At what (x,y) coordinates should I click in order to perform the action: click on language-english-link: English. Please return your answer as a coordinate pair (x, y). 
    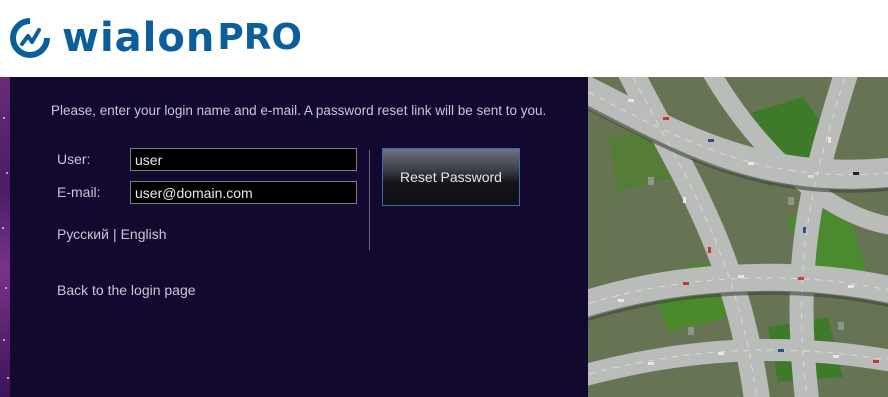
    Looking at the image, I should click on (144, 234).